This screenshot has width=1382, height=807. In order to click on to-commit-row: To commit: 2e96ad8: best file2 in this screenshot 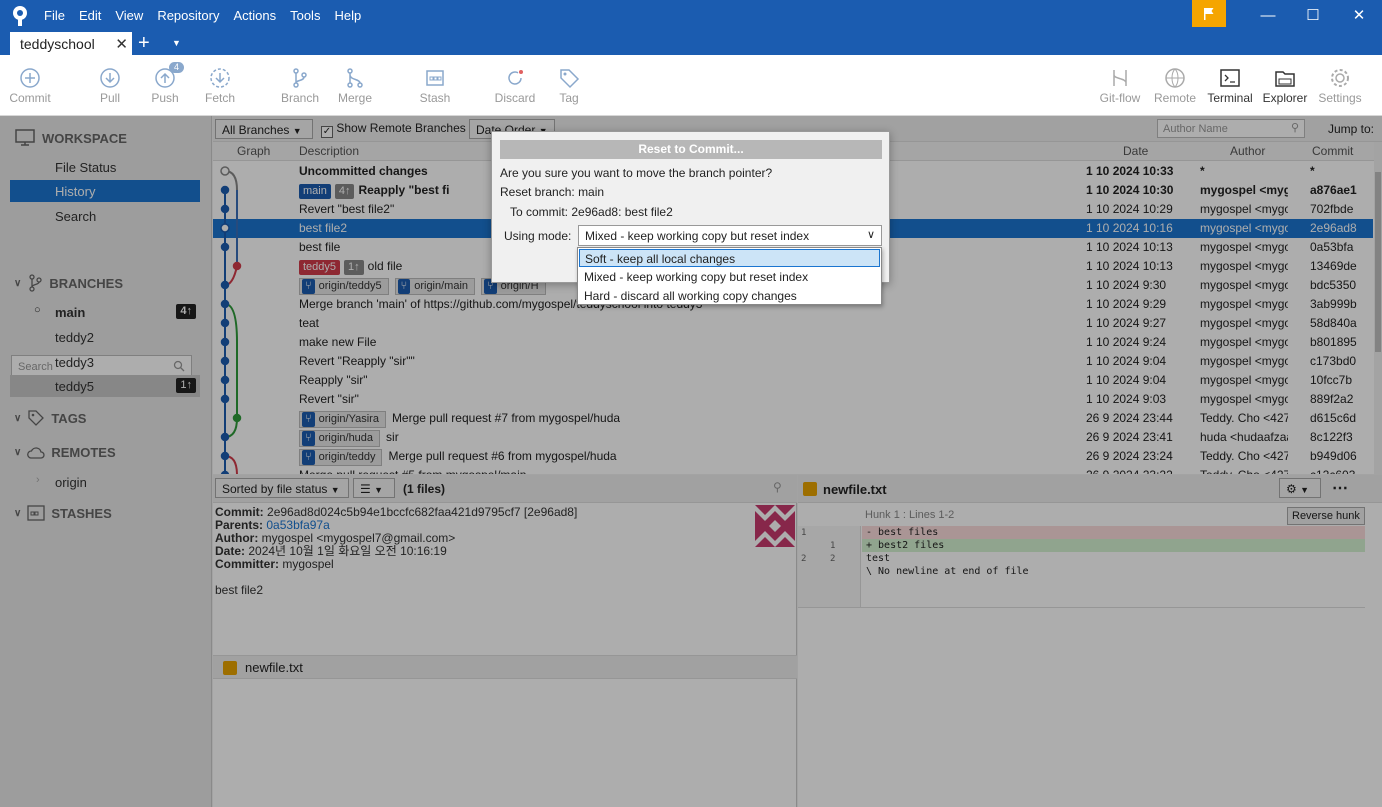, I will do `click(591, 212)`.